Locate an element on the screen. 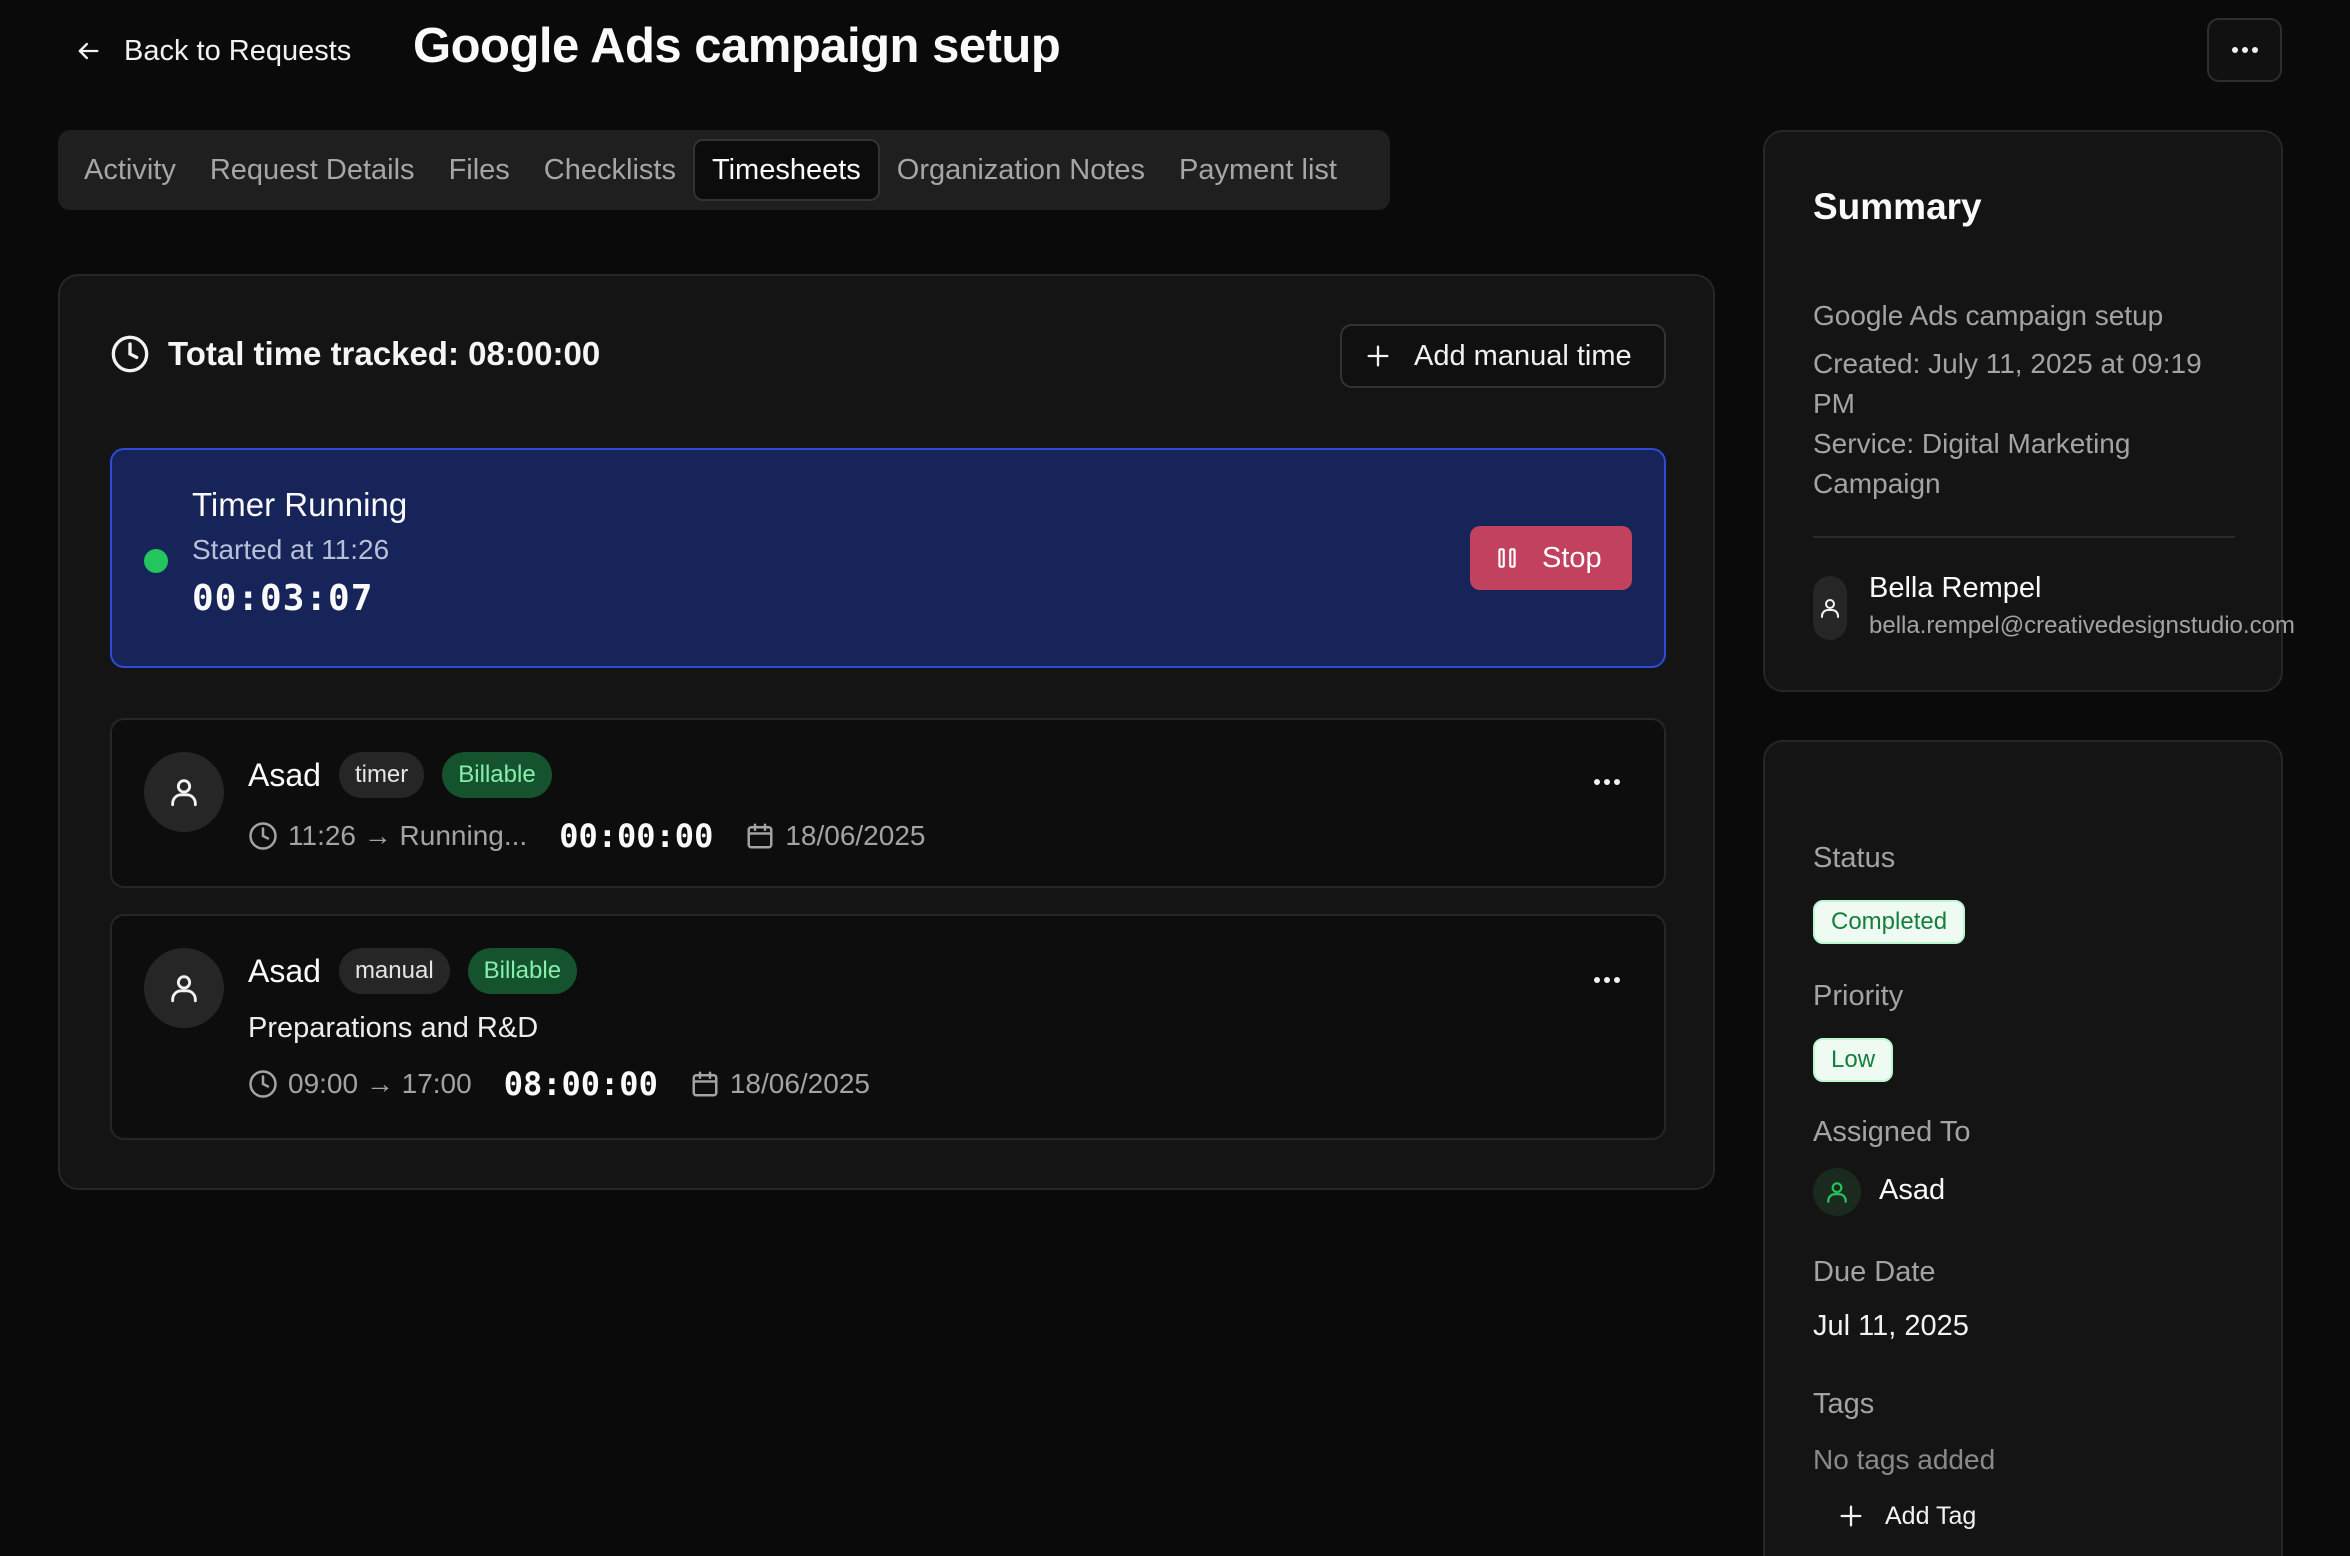 This screenshot has width=2350, height=1556. summary-divider is located at coordinates (2024, 537).